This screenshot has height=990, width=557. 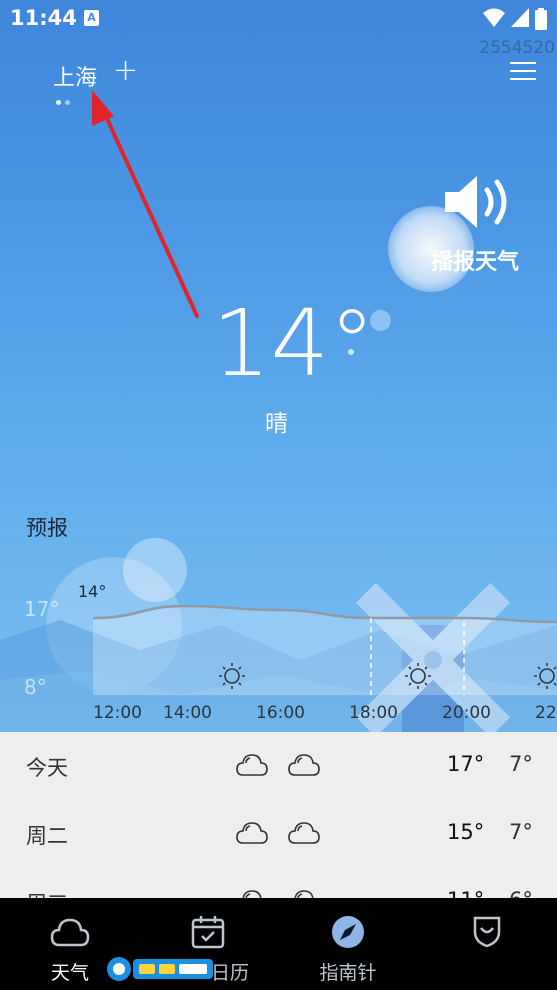 I want to click on day-label: 周二, so click(x=47, y=836).